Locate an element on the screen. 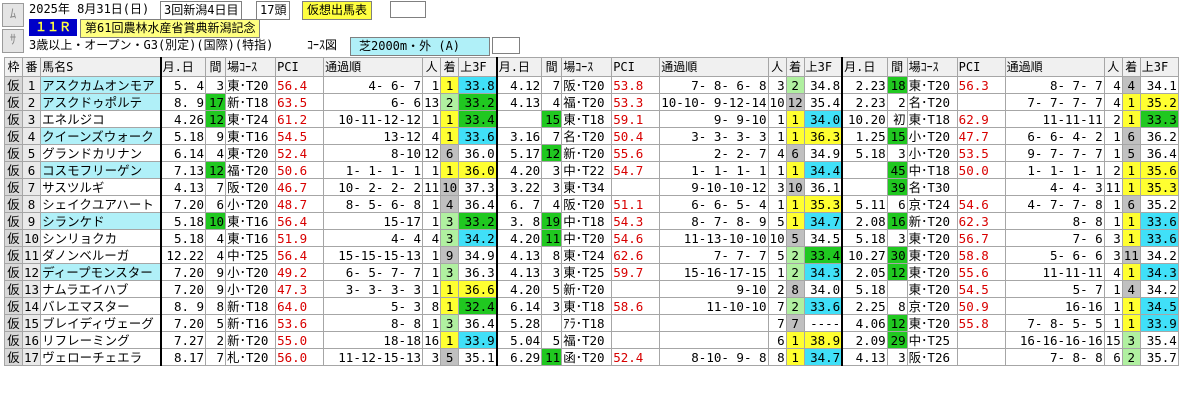 Image resolution: width=1199 pixels, height=408 pixels. horse-number: 14 is located at coordinates (31, 306).